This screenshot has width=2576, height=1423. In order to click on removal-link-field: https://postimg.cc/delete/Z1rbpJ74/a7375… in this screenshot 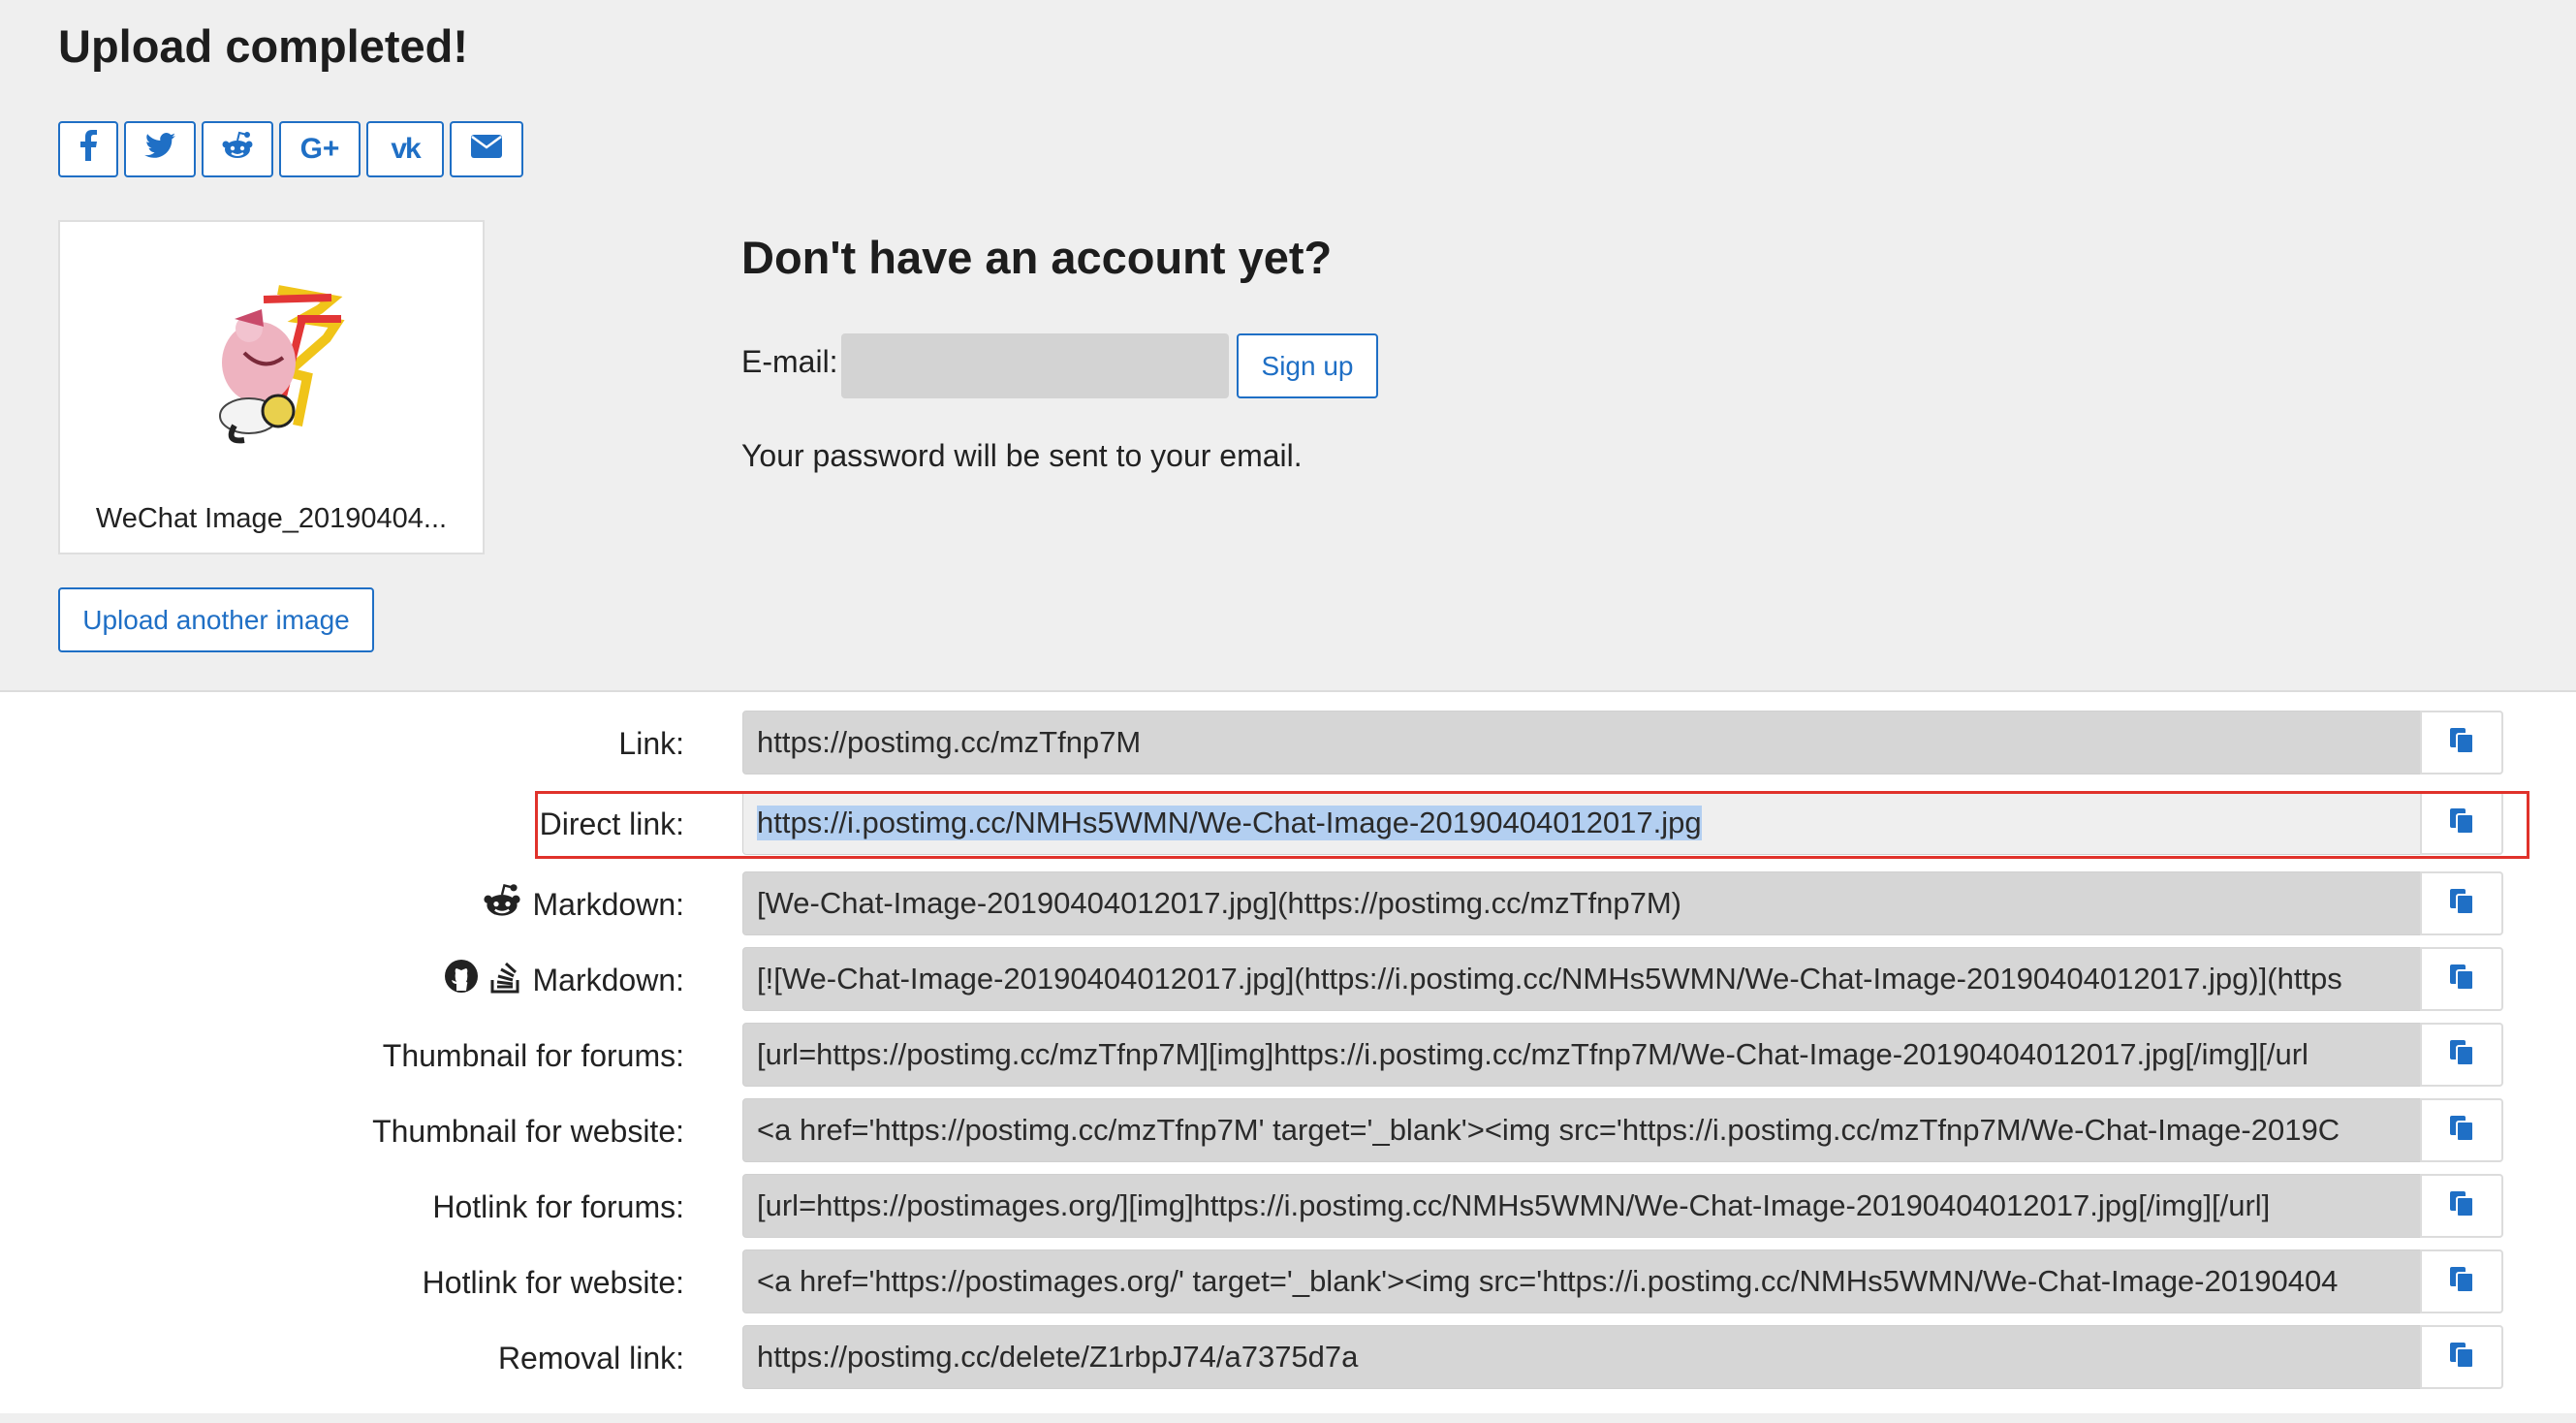, I will do `click(1581, 1357)`.